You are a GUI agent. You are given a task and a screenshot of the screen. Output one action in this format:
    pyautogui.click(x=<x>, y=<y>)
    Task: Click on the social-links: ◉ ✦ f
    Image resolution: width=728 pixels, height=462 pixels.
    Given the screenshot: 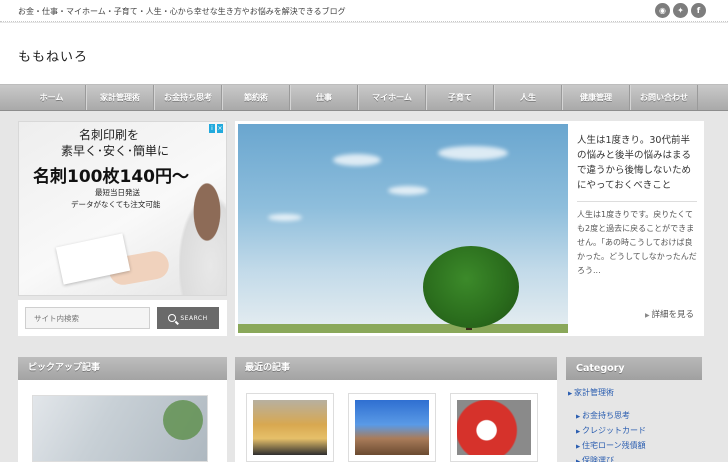 What is the action you would take?
    pyautogui.click(x=680, y=10)
    